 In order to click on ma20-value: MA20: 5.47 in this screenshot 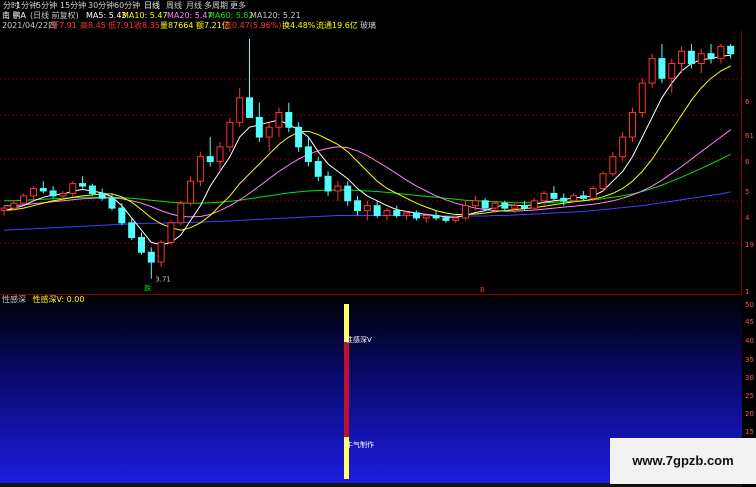, I will do `click(190, 15)`.